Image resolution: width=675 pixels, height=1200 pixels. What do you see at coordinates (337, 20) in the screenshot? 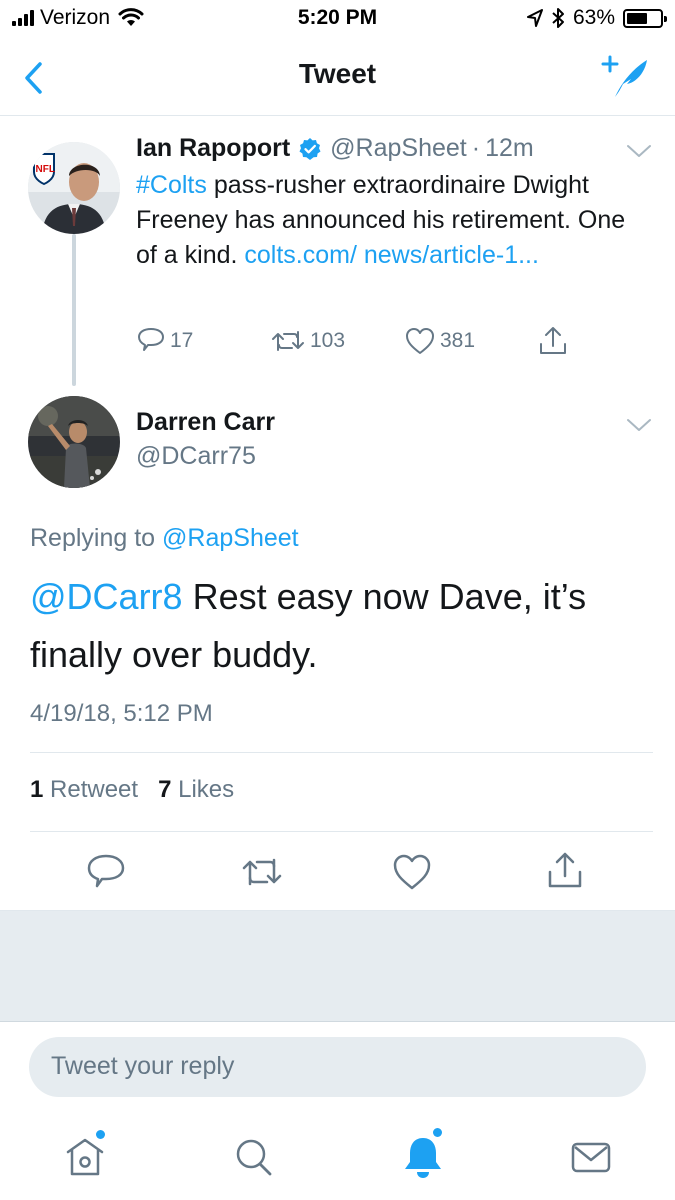
I see `status-bar: Verizon 5:20 PM 63%` at bounding box center [337, 20].